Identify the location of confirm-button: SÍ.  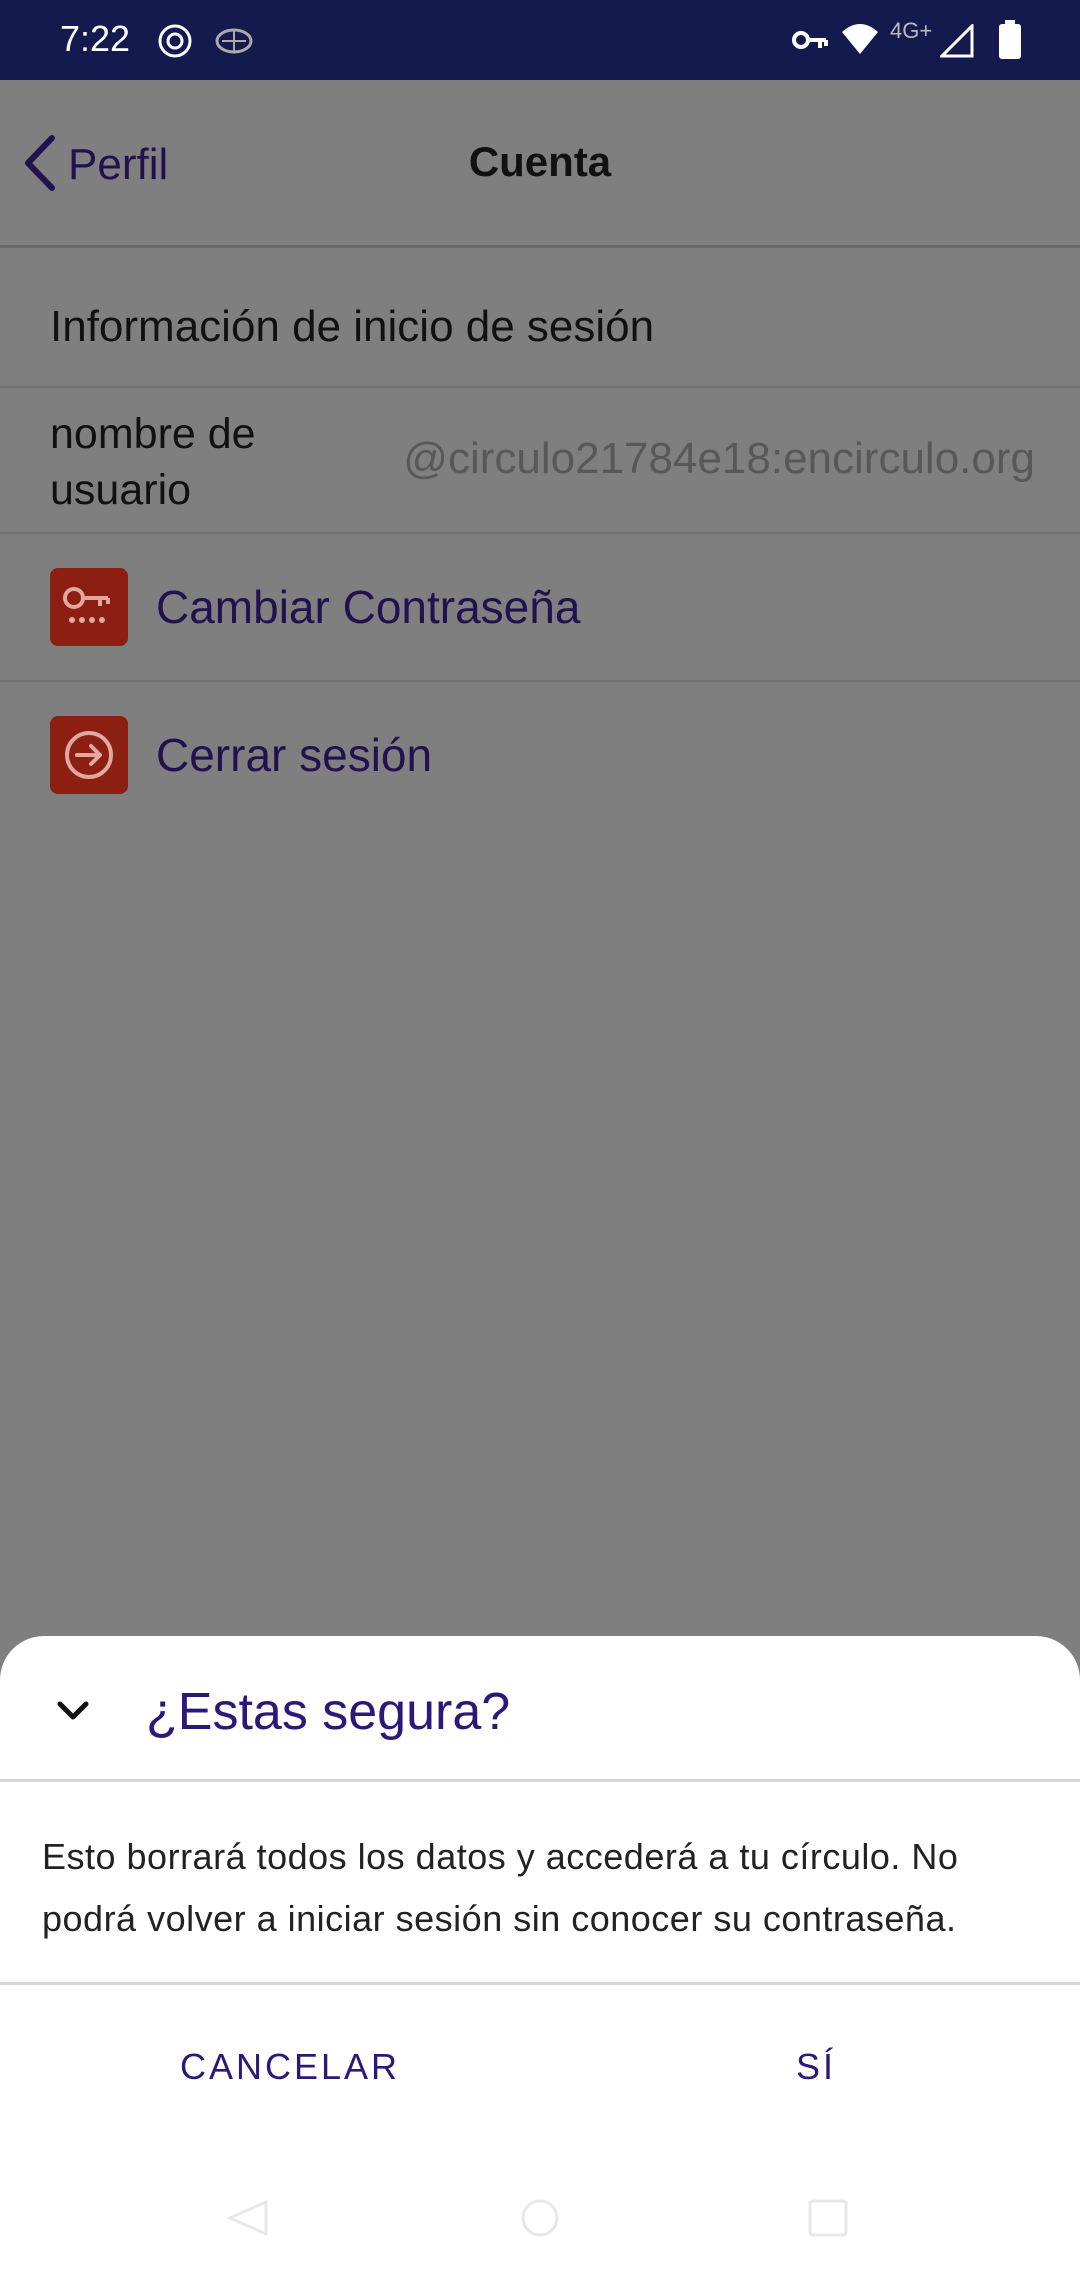
(816, 2067).